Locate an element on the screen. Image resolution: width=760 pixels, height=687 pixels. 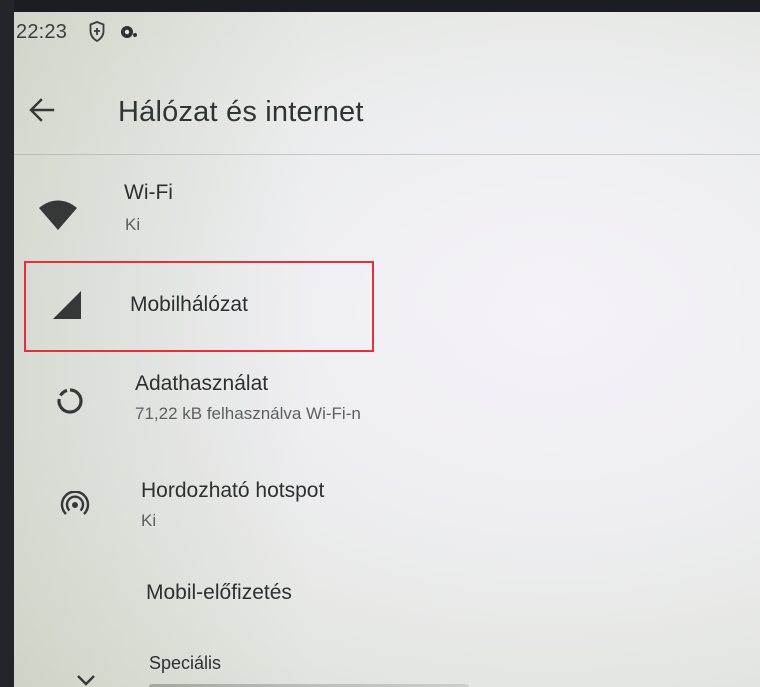
hotspot-icon is located at coordinates (75, 503).